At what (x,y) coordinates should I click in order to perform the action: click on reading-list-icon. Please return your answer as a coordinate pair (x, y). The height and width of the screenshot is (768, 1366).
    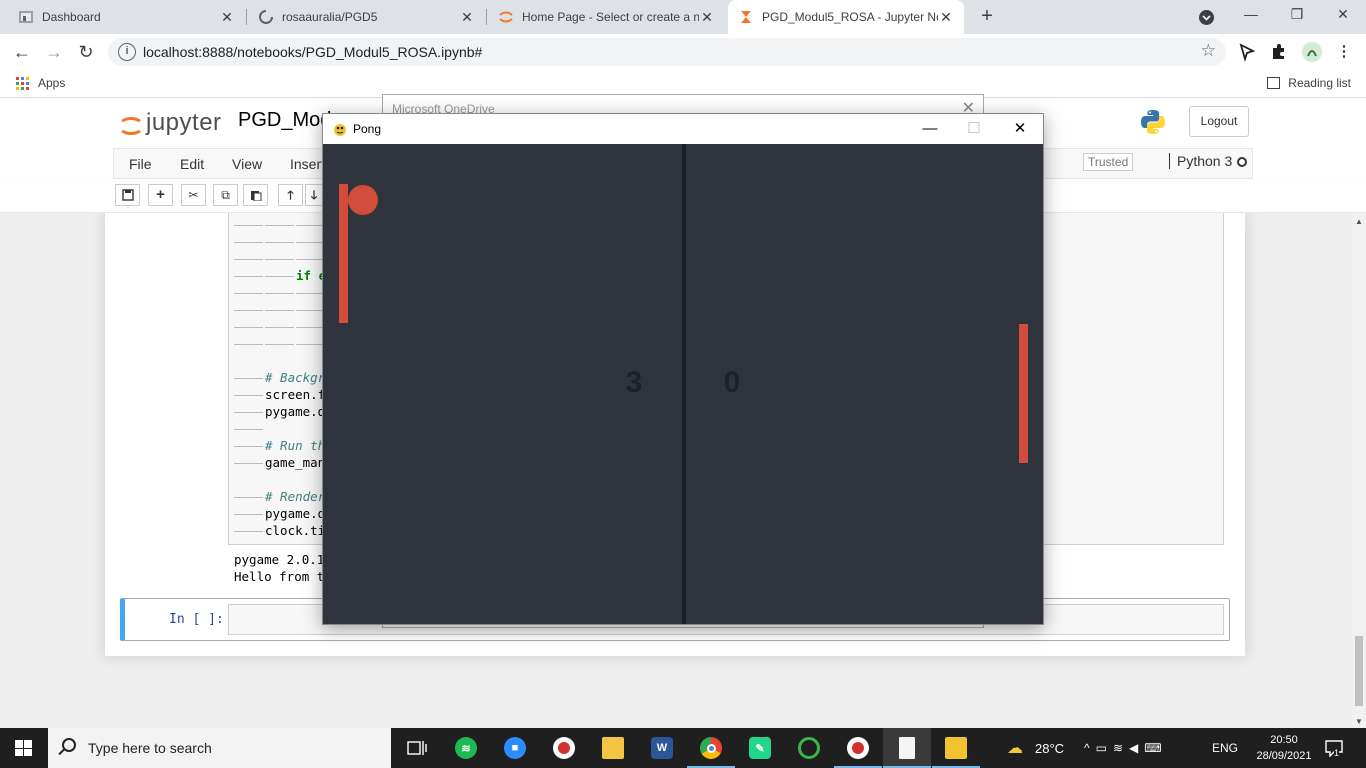
    Looking at the image, I should click on (1274, 83).